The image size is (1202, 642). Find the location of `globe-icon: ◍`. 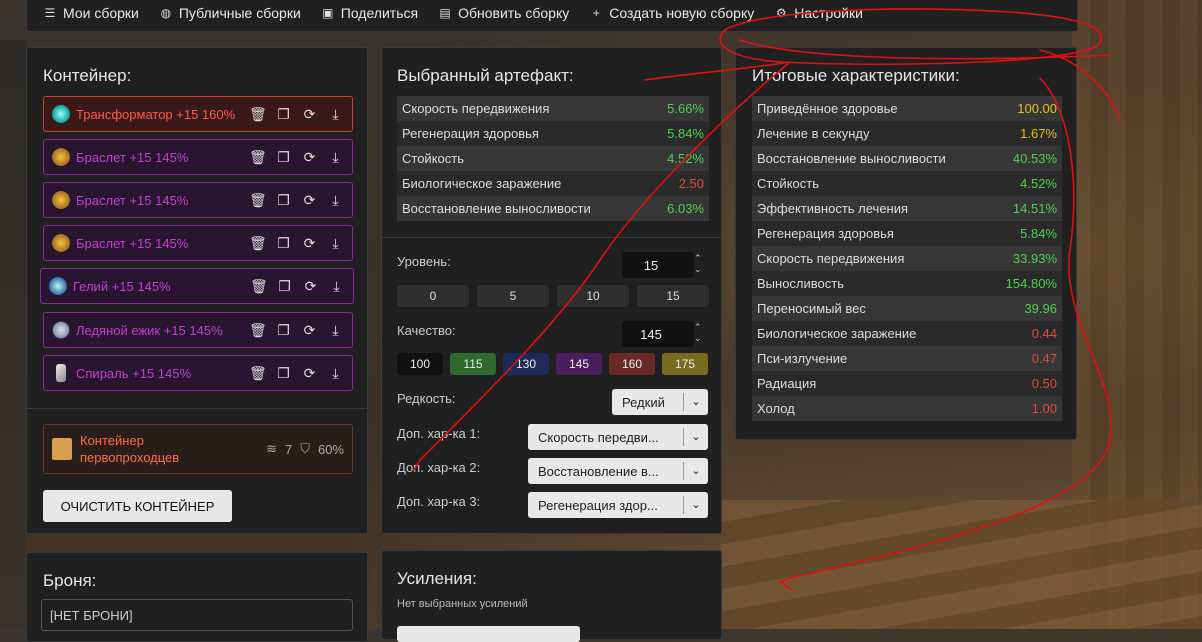

globe-icon: ◍ is located at coordinates (166, 13).